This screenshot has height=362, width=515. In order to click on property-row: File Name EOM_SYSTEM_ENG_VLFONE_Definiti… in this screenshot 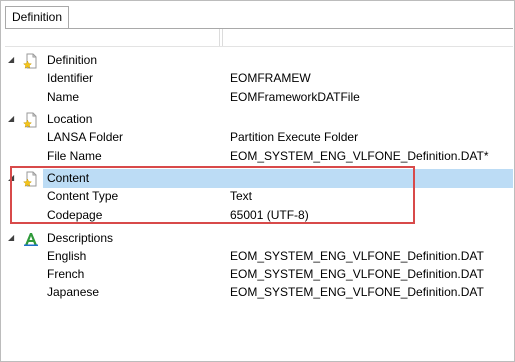, I will do `click(259, 156)`.